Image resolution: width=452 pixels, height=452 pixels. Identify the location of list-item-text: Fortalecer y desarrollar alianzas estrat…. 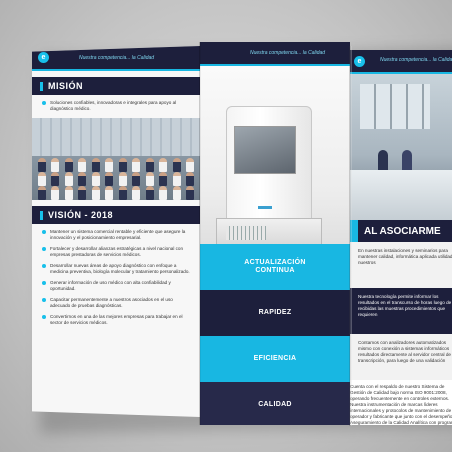
(117, 251).